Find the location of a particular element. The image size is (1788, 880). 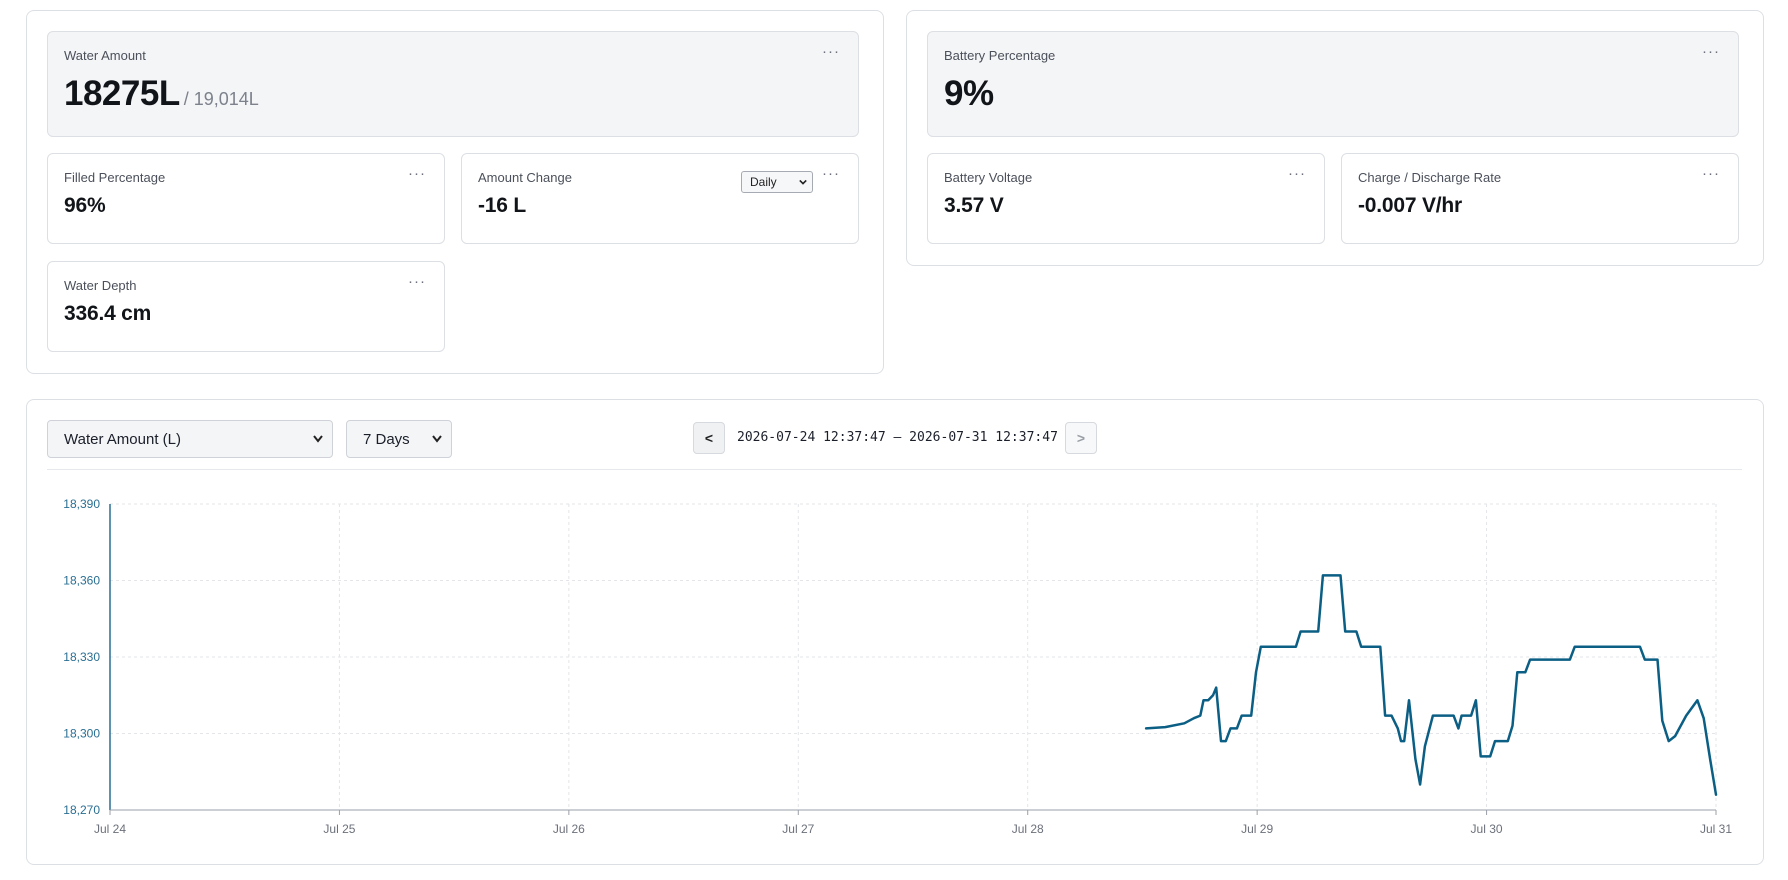

duration-select: 7 Days is located at coordinates (399, 439).